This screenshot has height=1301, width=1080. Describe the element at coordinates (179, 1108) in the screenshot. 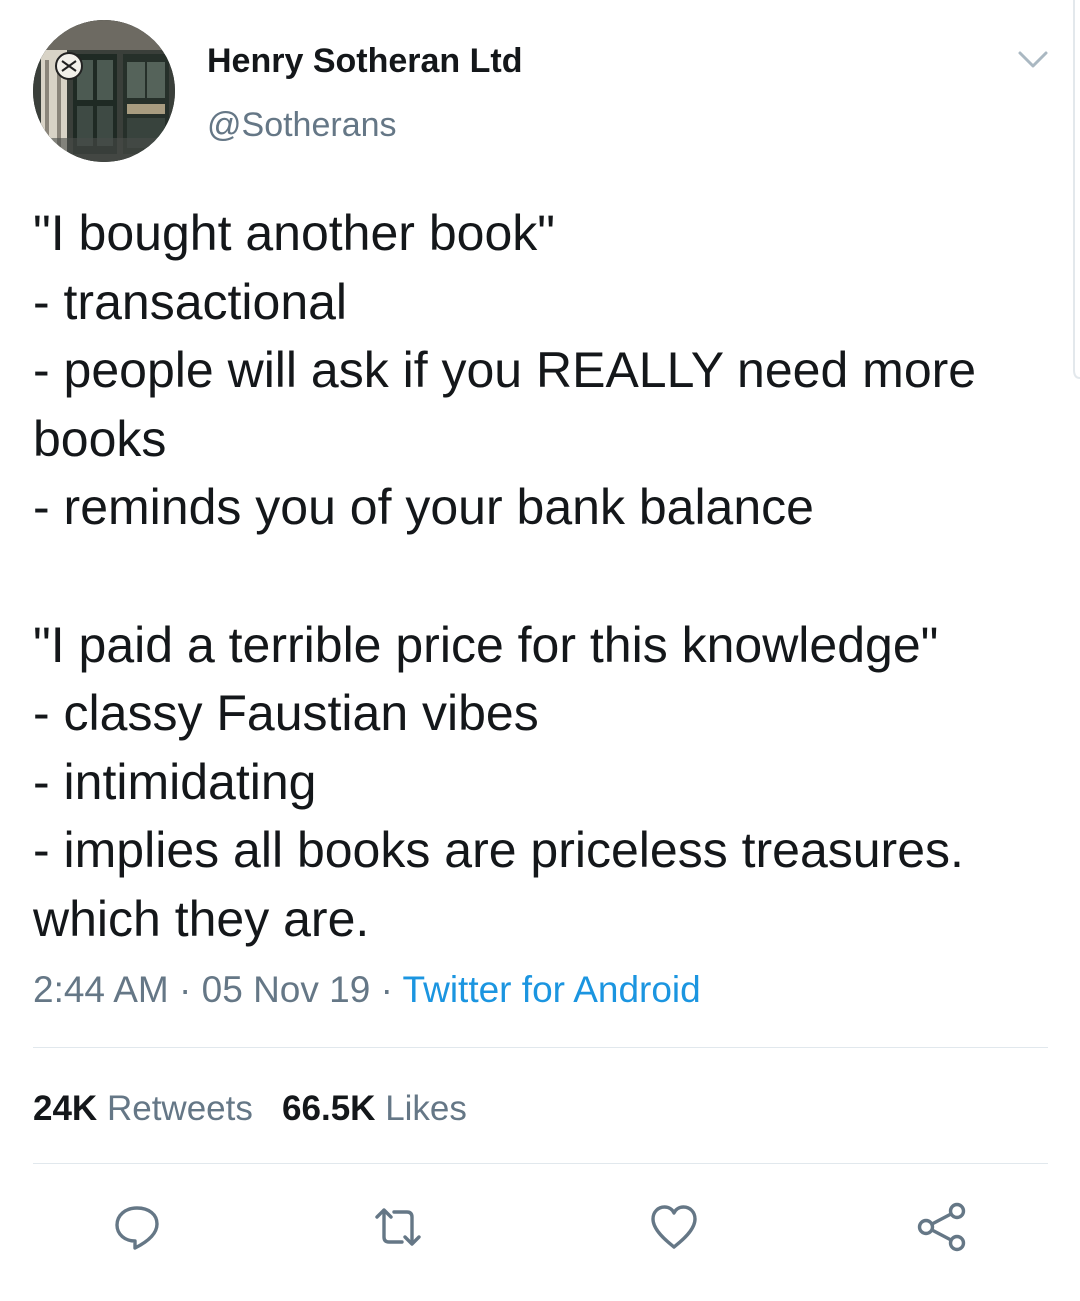

I see `retweets-label: Retweets` at that location.